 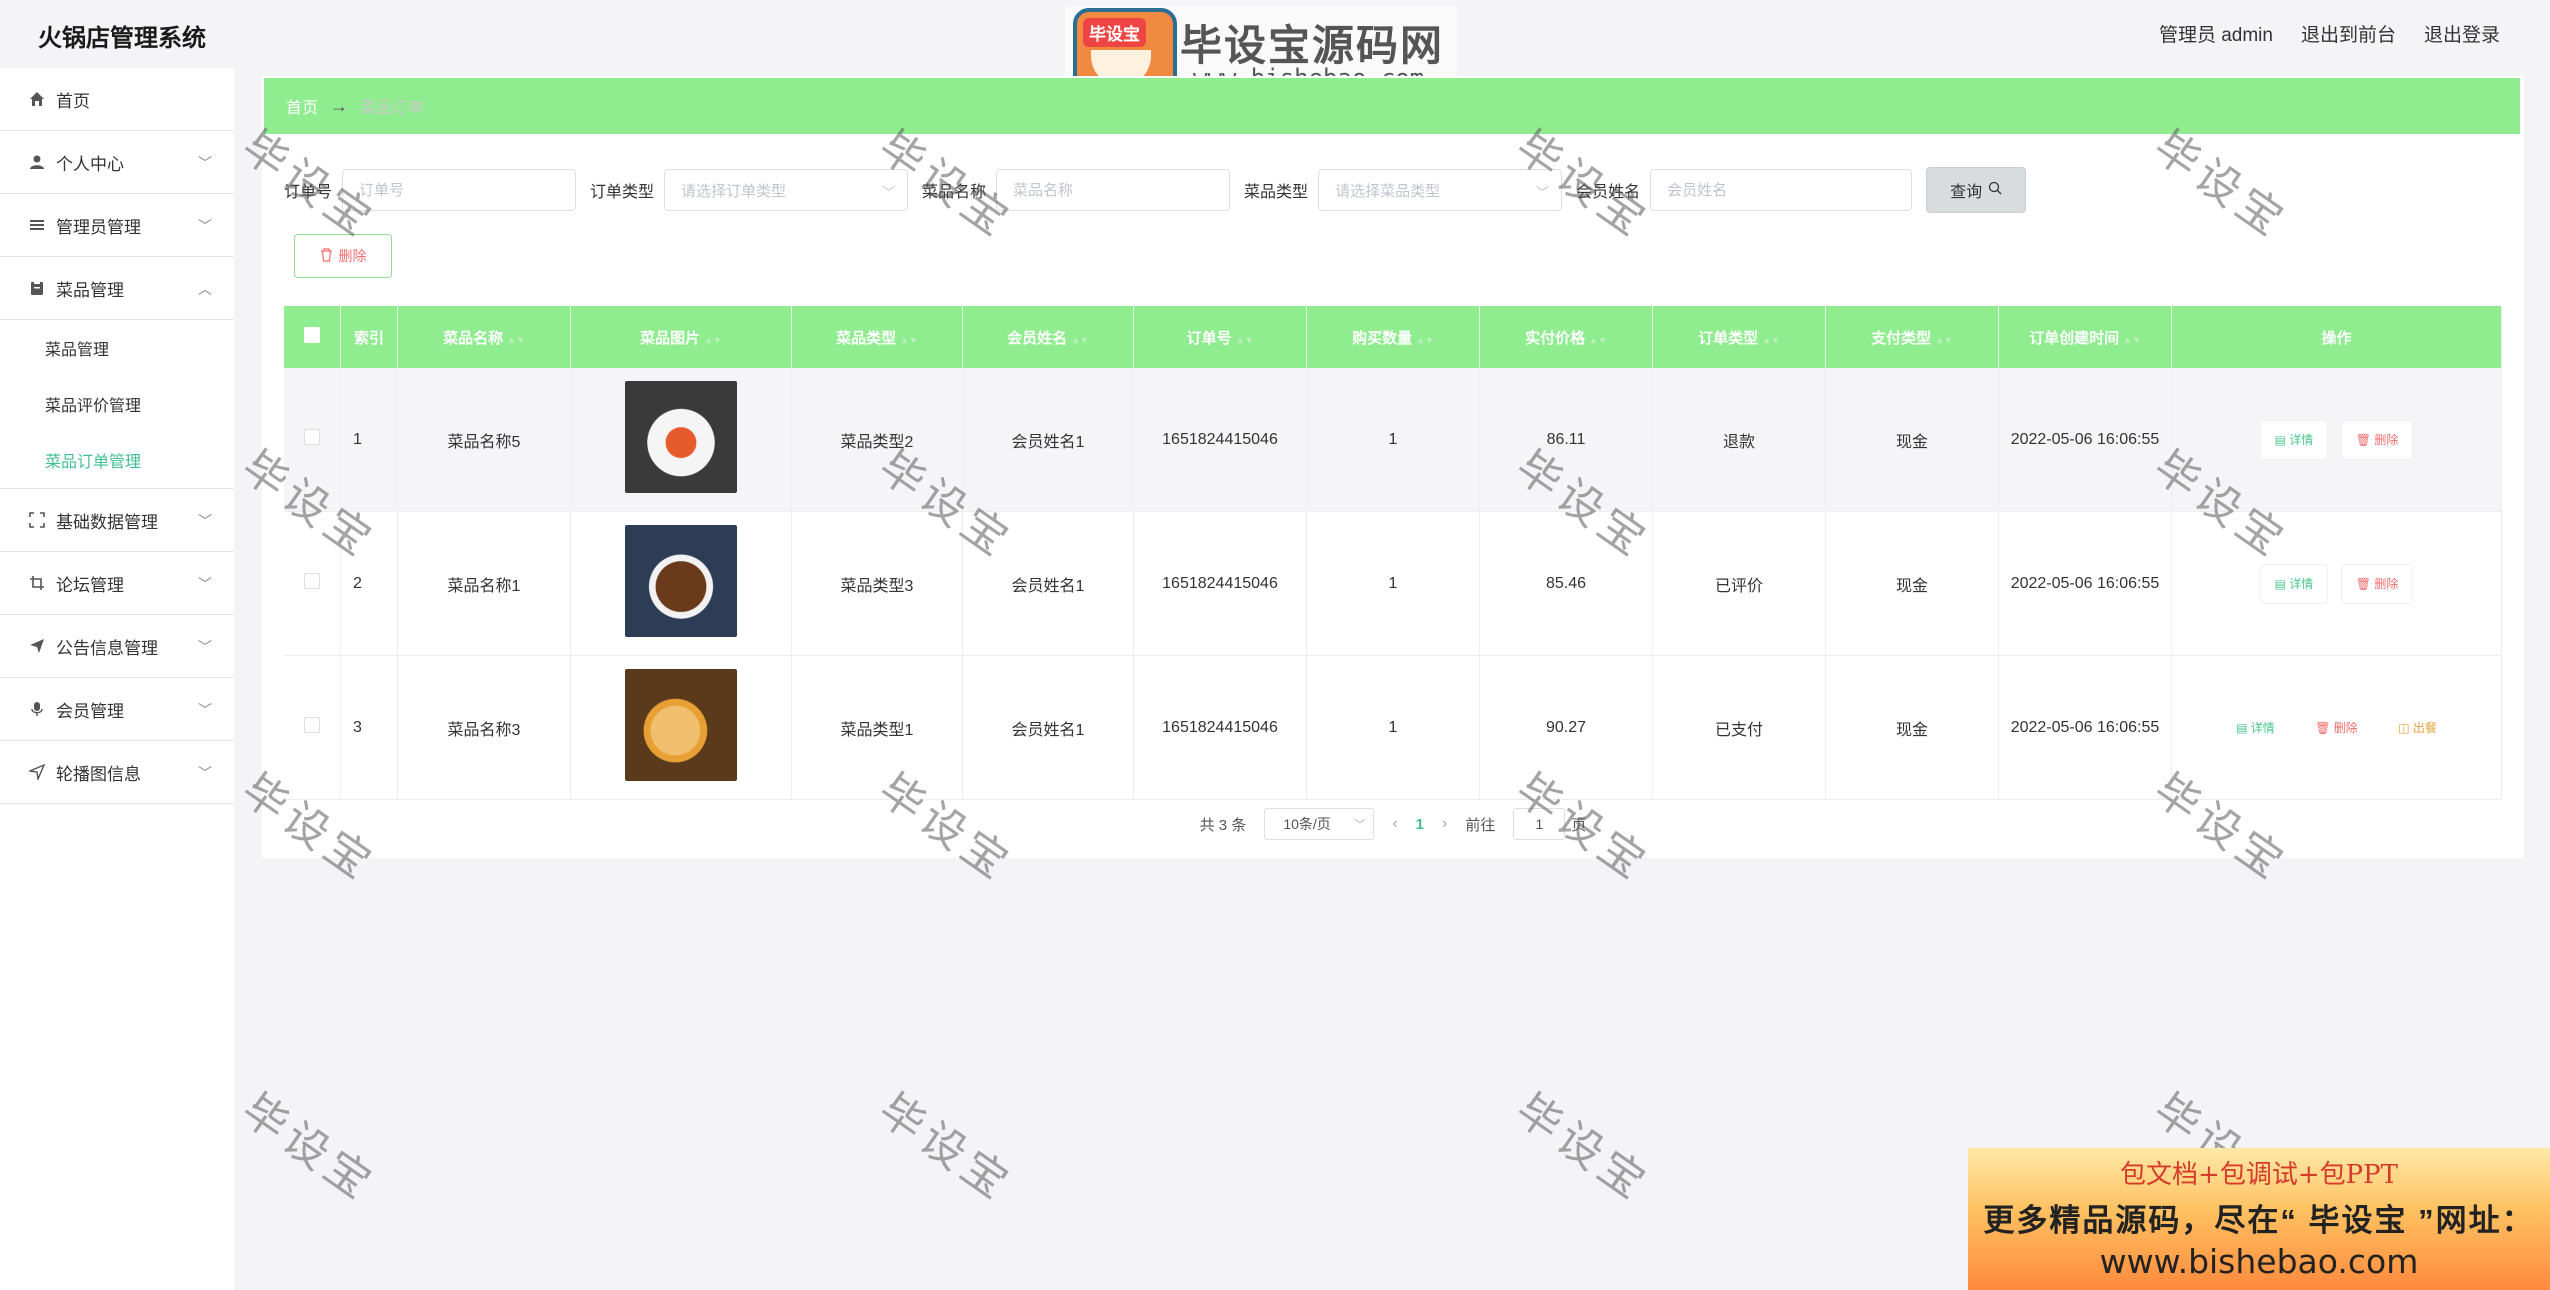 What do you see at coordinates (622, 192) in the screenshot?
I see `order-type-label: 订单类型` at bounding box center [622, 192].